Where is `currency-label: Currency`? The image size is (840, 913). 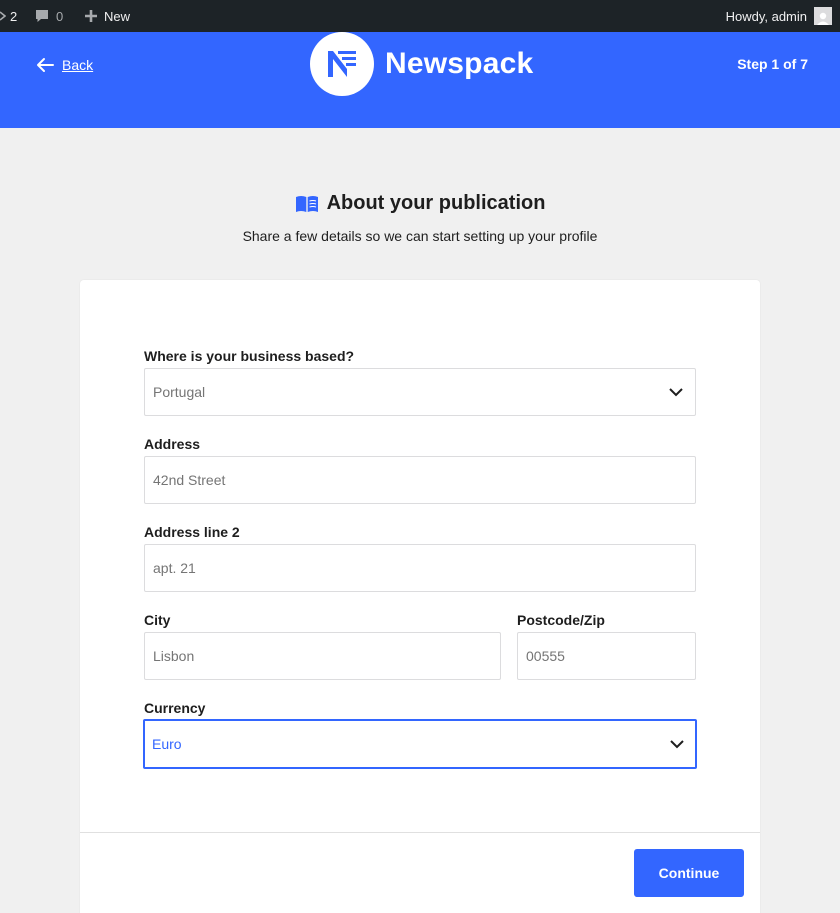
currency-label: Currency is located at coordinates (175, 708).